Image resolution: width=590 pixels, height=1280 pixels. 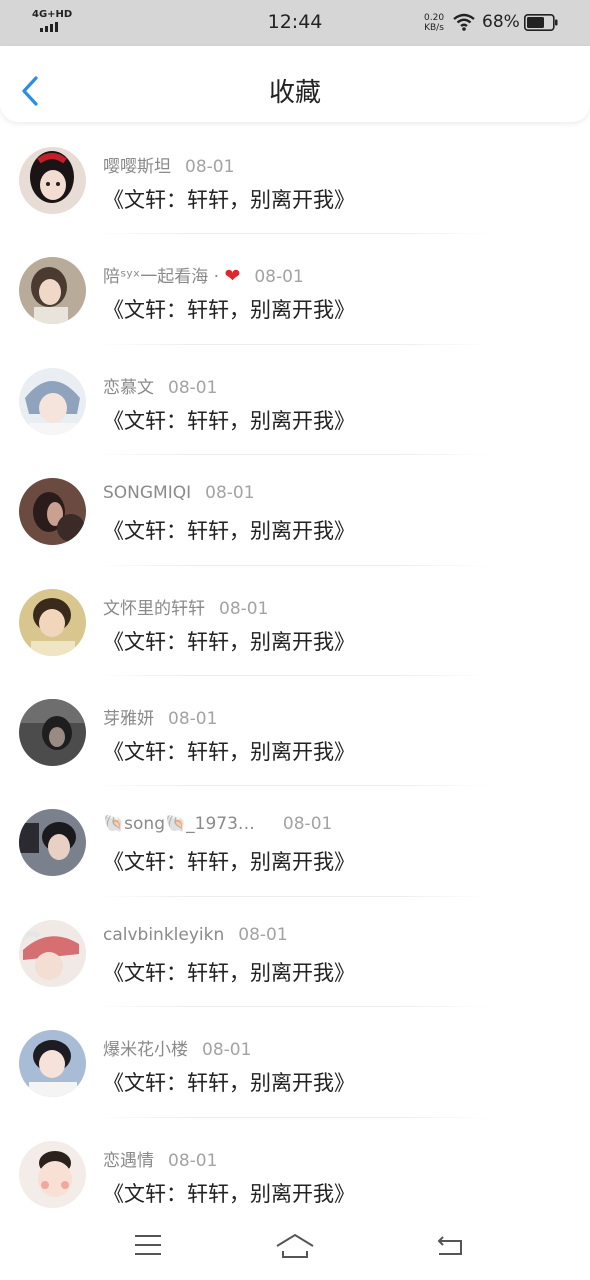 I want to click on header: 收藏, so click(x=295, y=84).